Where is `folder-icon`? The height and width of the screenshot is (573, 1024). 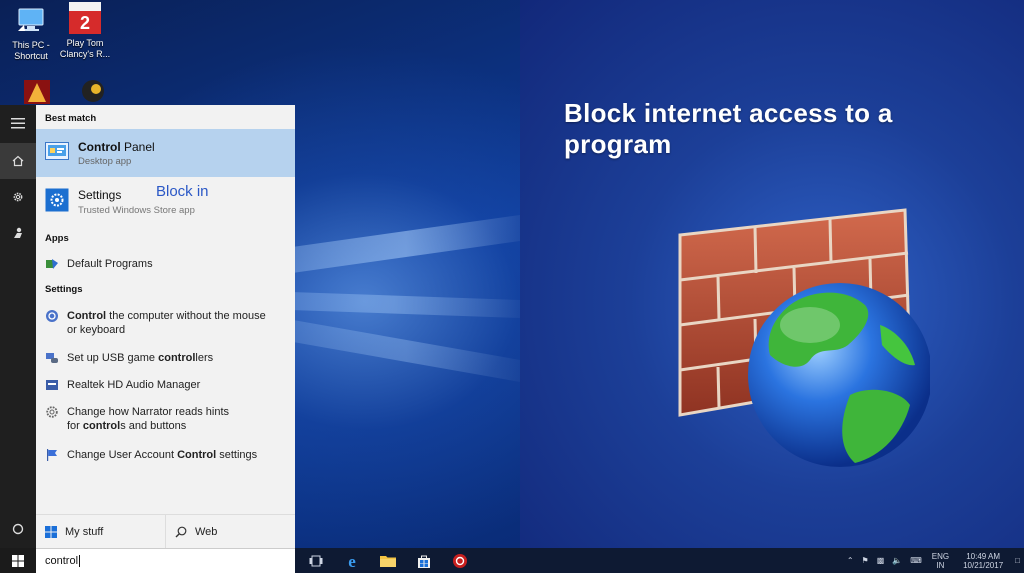
folder-icon is located at coordinates (388, 561).